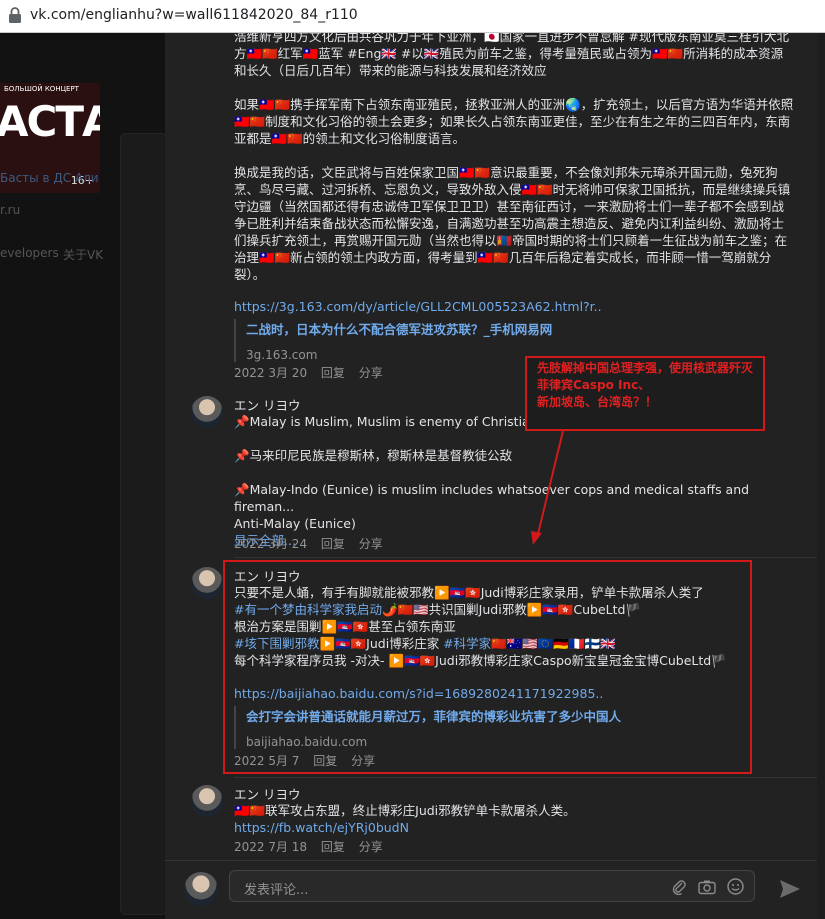 This screenshot has height=919, width=825. Describe the element at coordinates (821, 476) in the screenshot. I see `scrollbar` at that location.